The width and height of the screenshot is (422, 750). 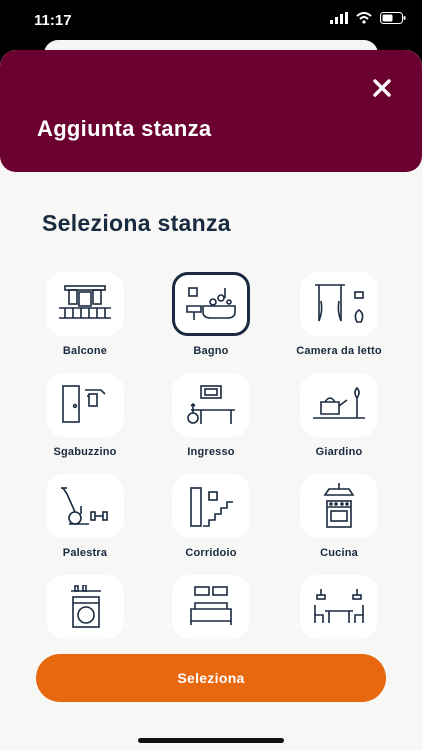 What do you see at coordinates (85, 452) in the screenshot?
I see `room-label: Sgabuzzino` at bounding box center [85, 452].